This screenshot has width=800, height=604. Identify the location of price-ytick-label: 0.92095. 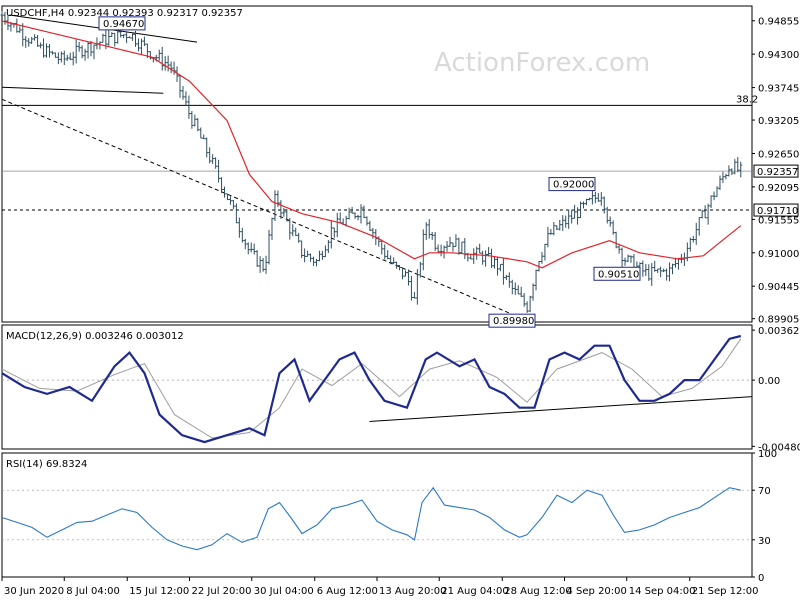
(778, 188).